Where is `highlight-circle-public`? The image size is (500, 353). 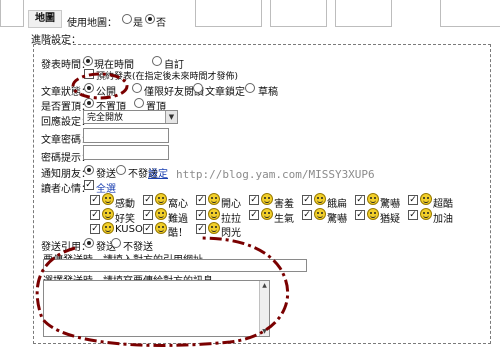
highlight-circle-public is located at coordinates (100, 86).